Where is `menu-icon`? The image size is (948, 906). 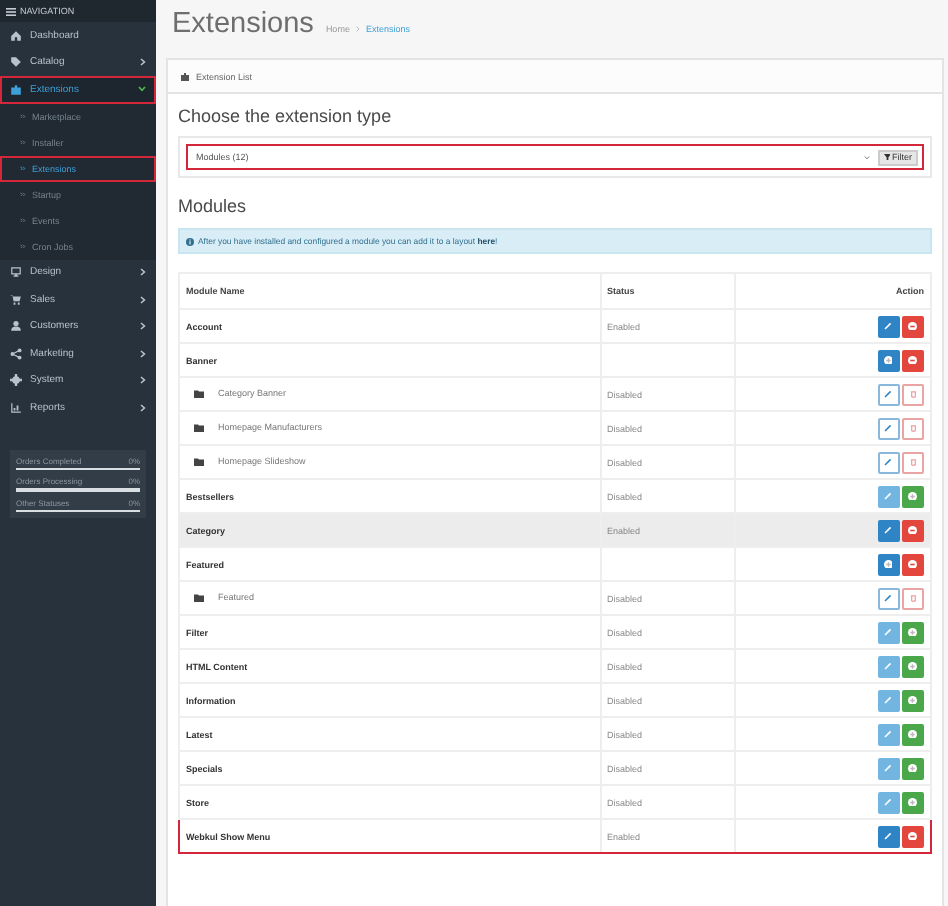 menu-icon is located at coordinates (11, 11).